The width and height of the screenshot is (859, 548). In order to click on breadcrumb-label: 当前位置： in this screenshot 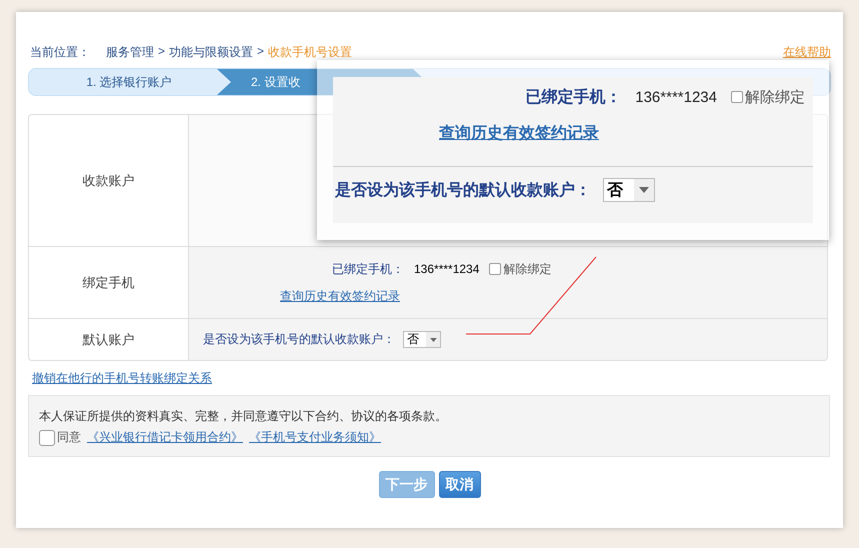, I will do `click(60, 52)`.